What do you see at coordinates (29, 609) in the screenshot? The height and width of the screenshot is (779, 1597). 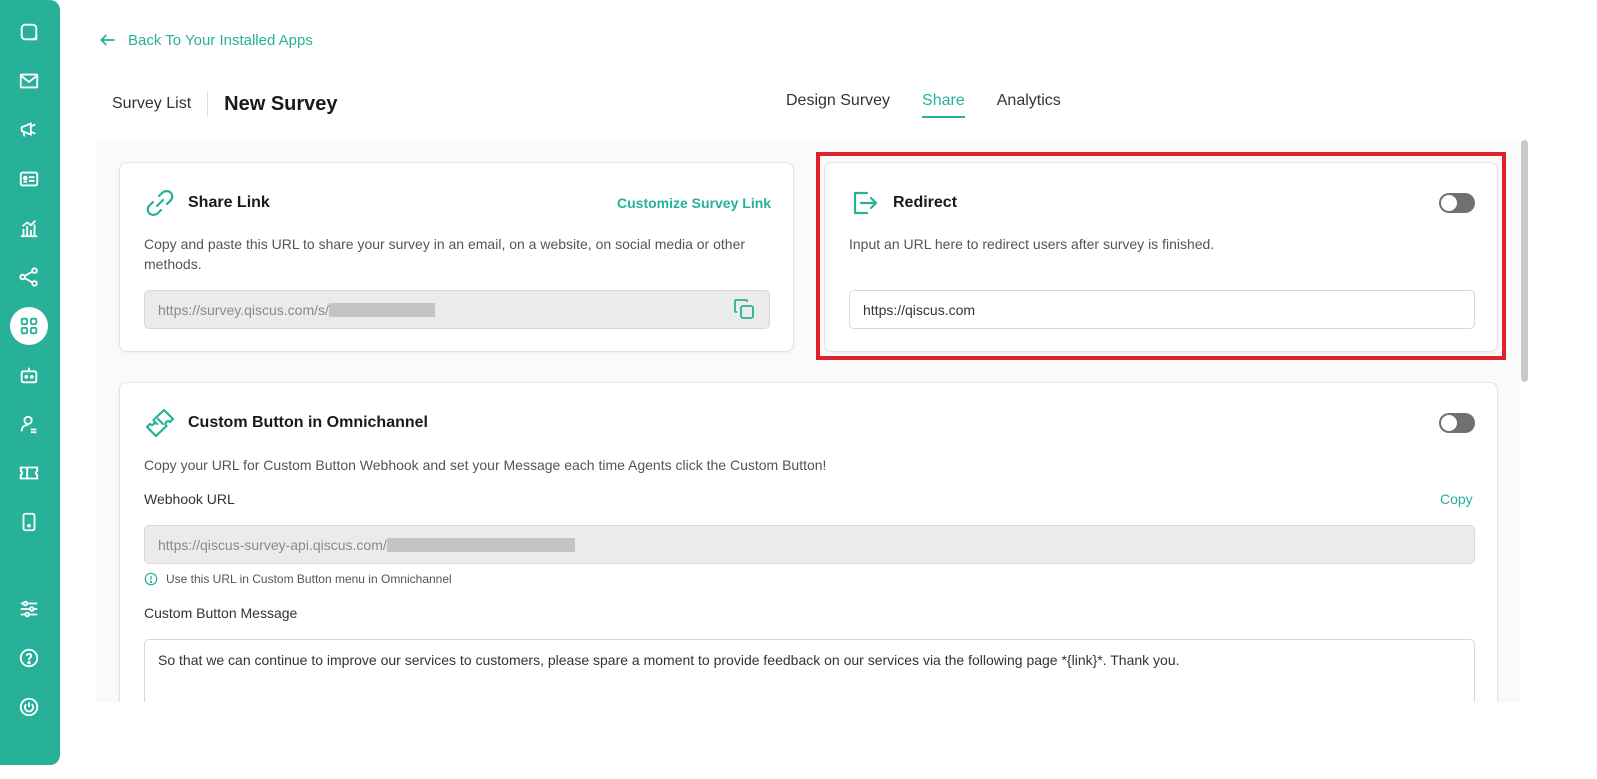 I see `settings-sliders-icon` at bounding box center [29, 609].